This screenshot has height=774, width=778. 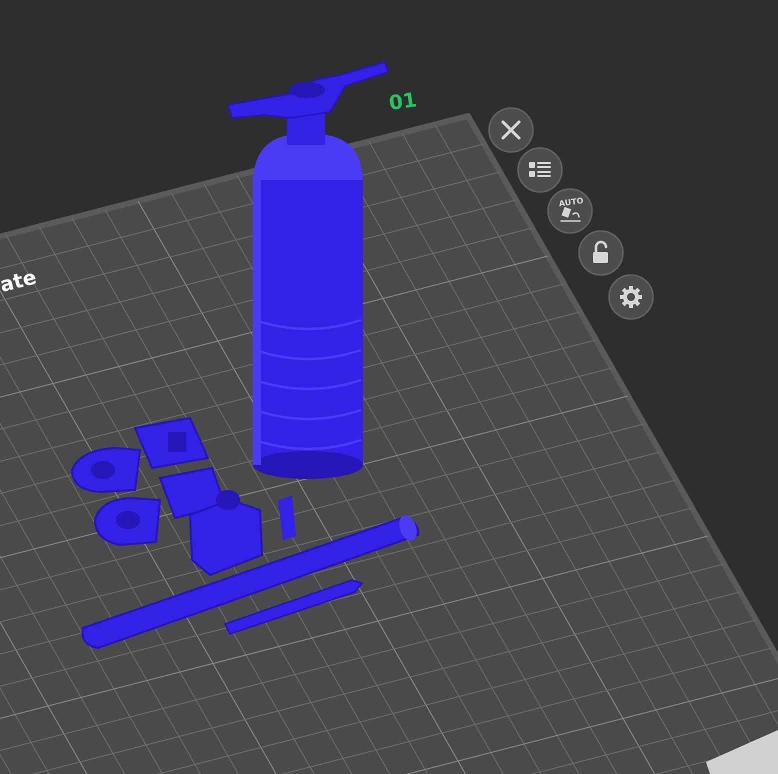 I want to click on lock-icon, so click(x=600, y=251).